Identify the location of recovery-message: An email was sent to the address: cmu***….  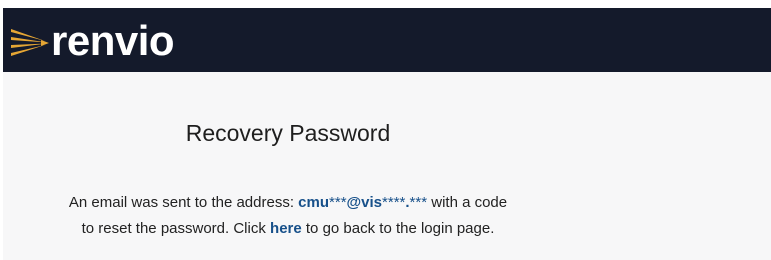
(288, 216).